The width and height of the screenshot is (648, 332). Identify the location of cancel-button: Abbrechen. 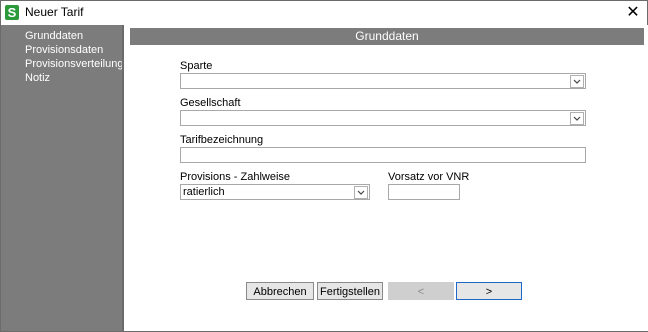
(280, 291).